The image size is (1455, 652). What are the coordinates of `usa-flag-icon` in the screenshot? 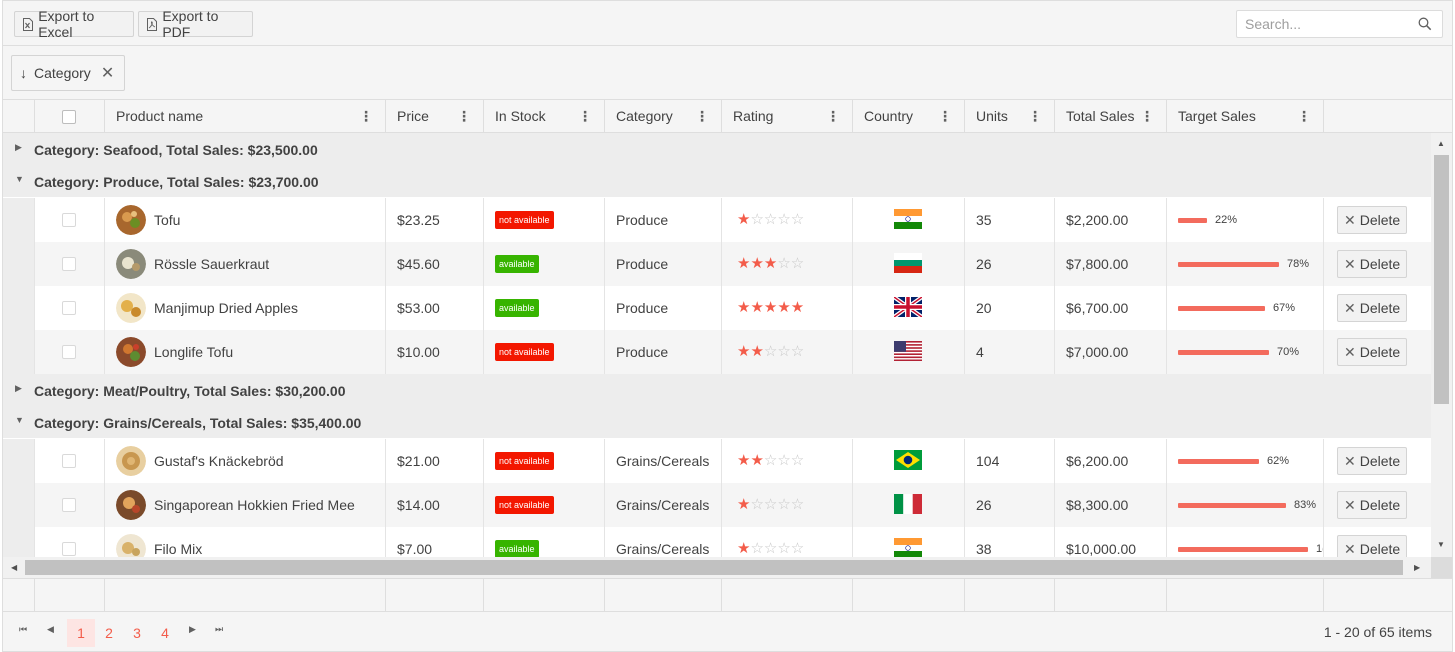 It's located at (908, 351).